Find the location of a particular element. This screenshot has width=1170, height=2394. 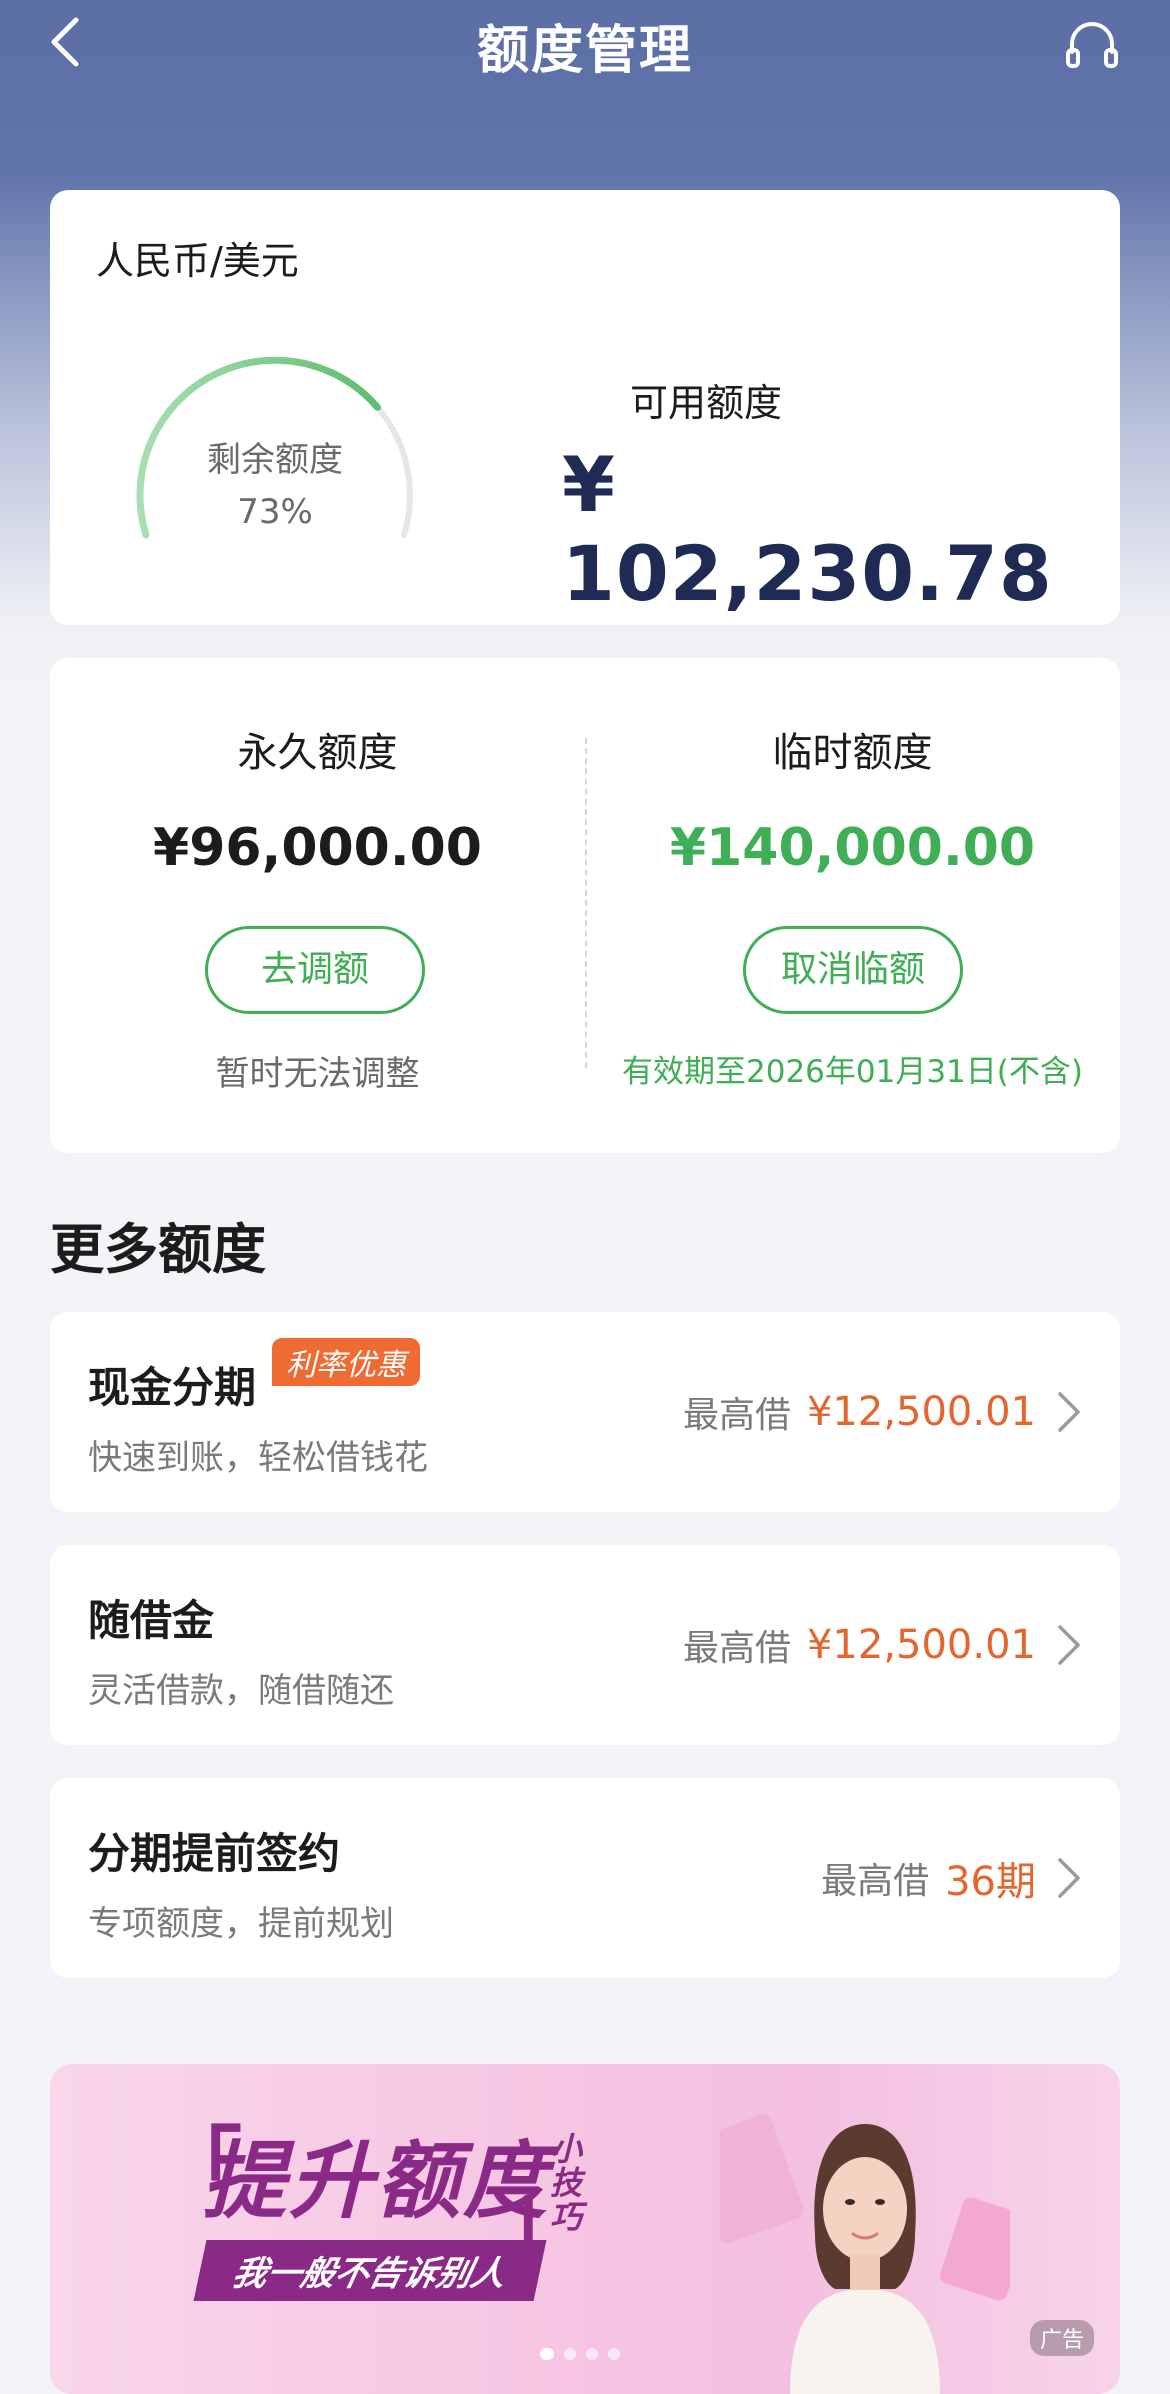

product-subtitle: 专项额度，提前规划 is located at coordinates (241, 1924).